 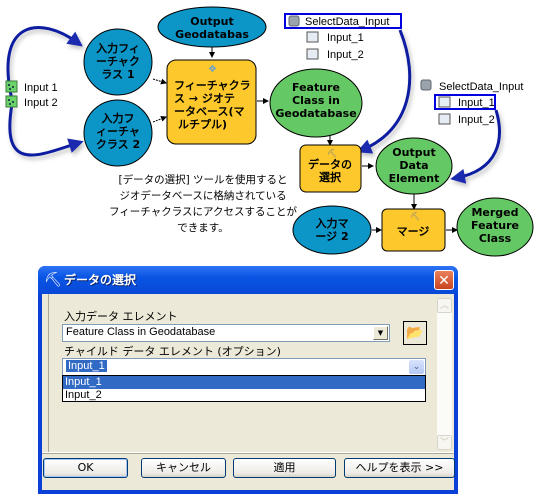 I want to click on dropdown-arrow-icon: ▼, so click(x=380, y=333).